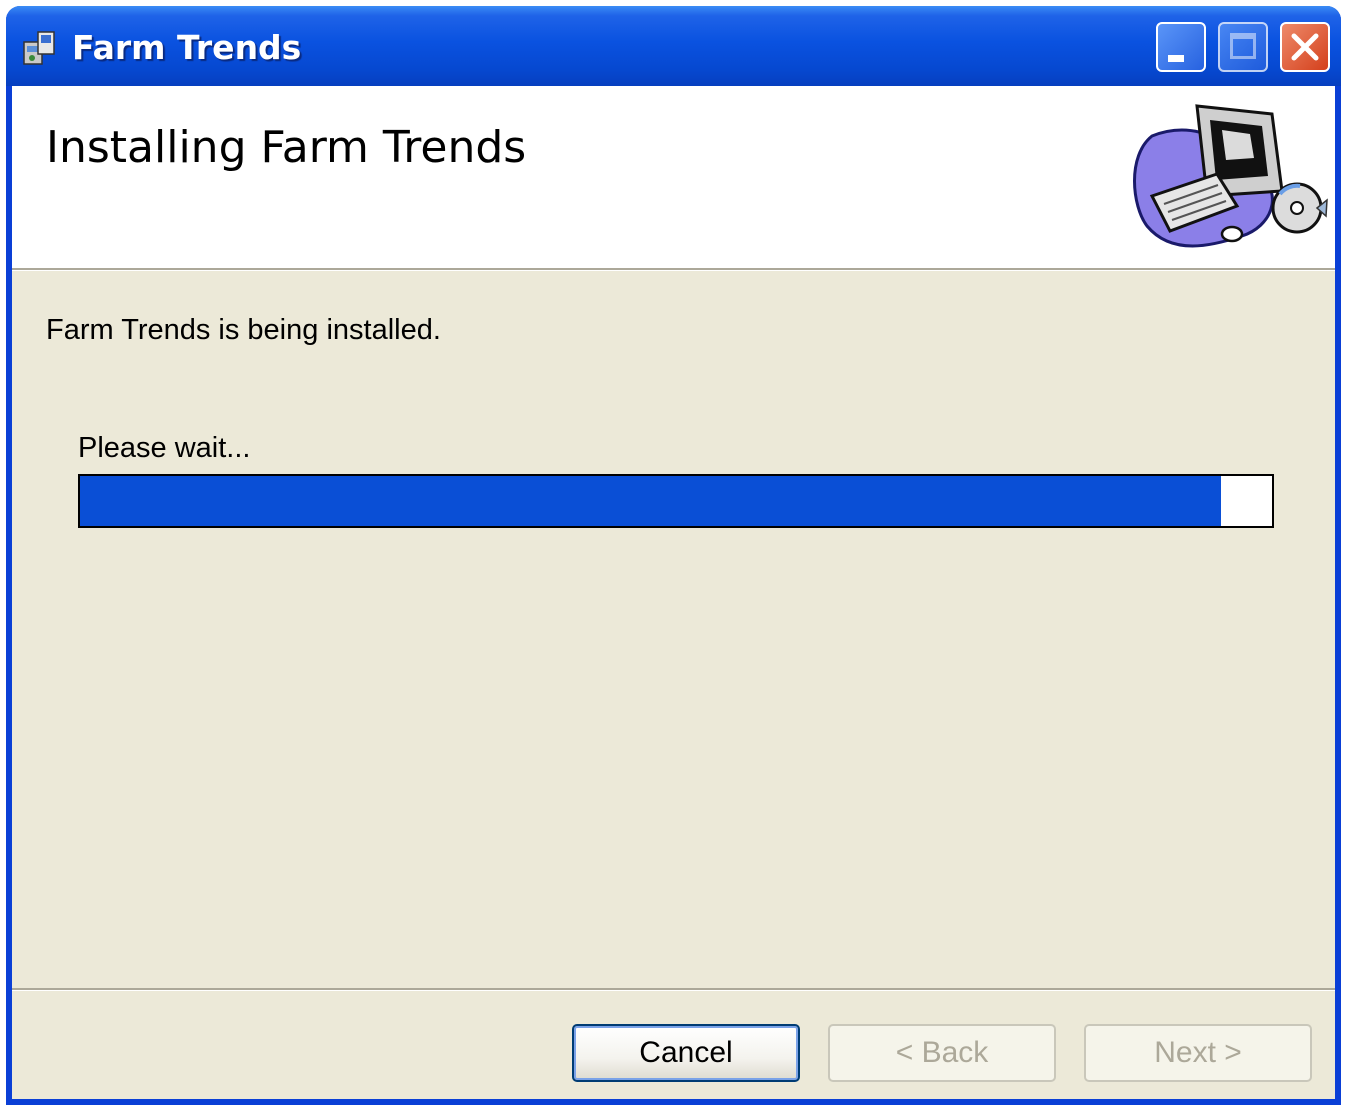 This screenshot has width=1347, height=1107. I want to click on computer-install-icon, so click(1230, 176).